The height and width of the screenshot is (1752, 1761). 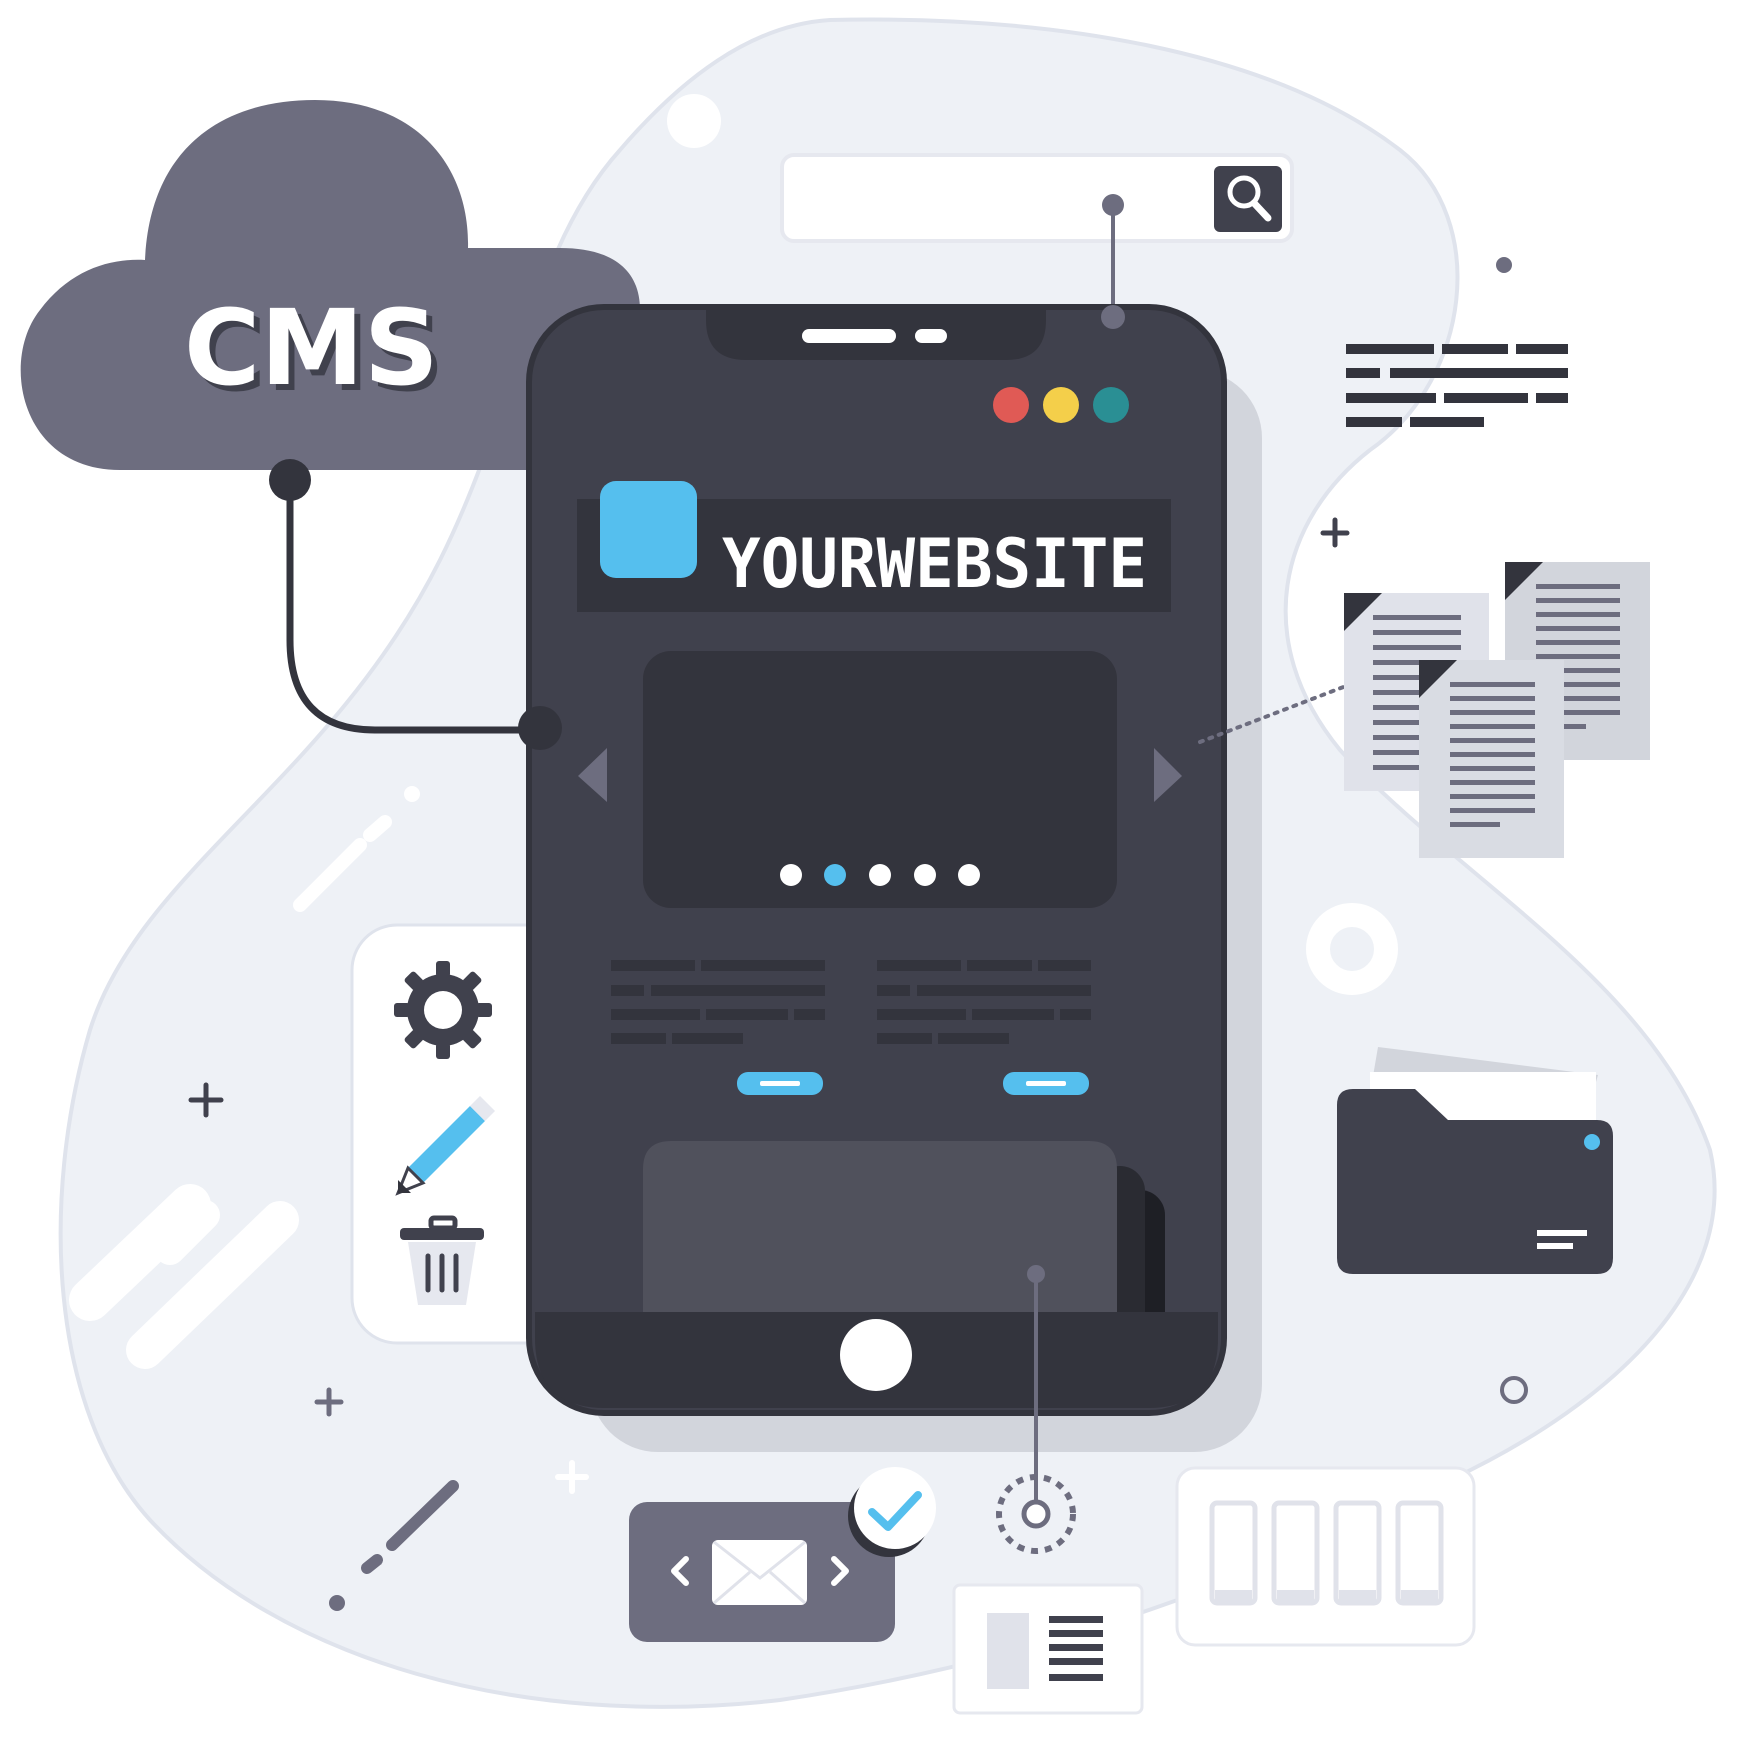 What do you see at coordinates (372, 1564) in the screenshot?
I see `deco-slash` at bounding box center [372, 1564].